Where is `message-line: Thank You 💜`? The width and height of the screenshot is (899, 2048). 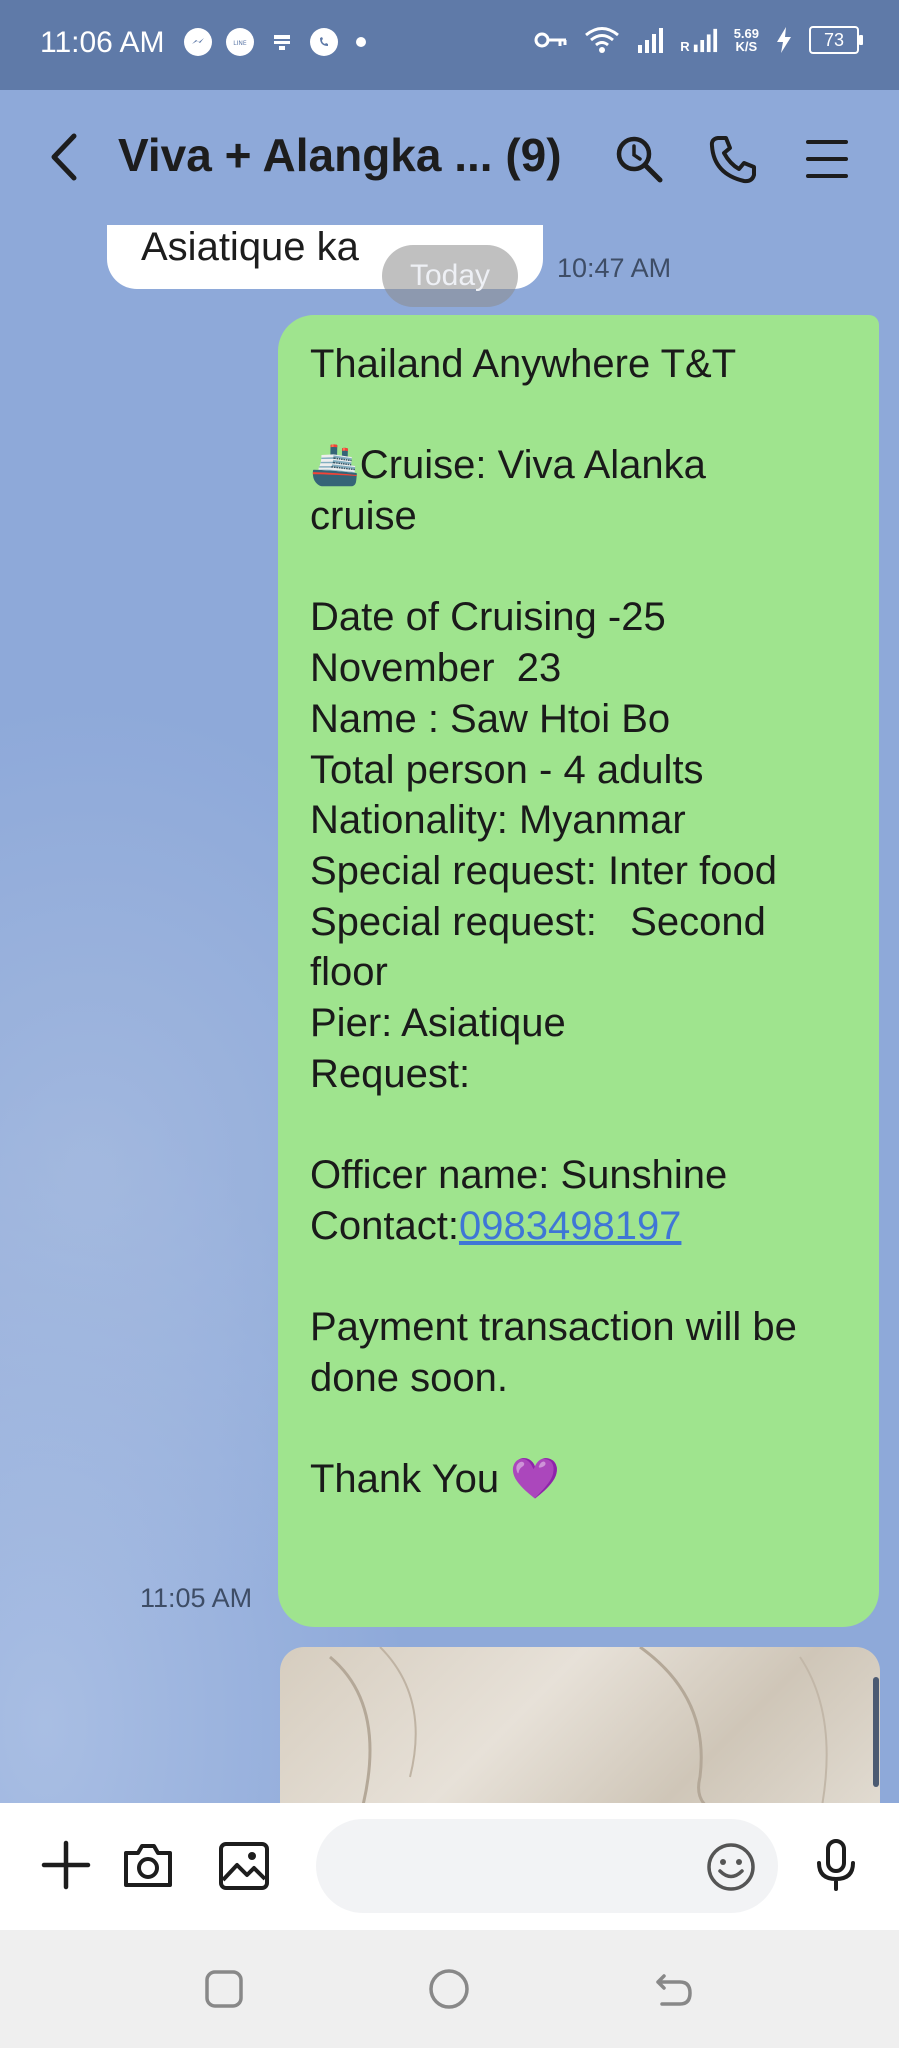 message-line: Thank You 💜 is located at coordinates (435, 1479).